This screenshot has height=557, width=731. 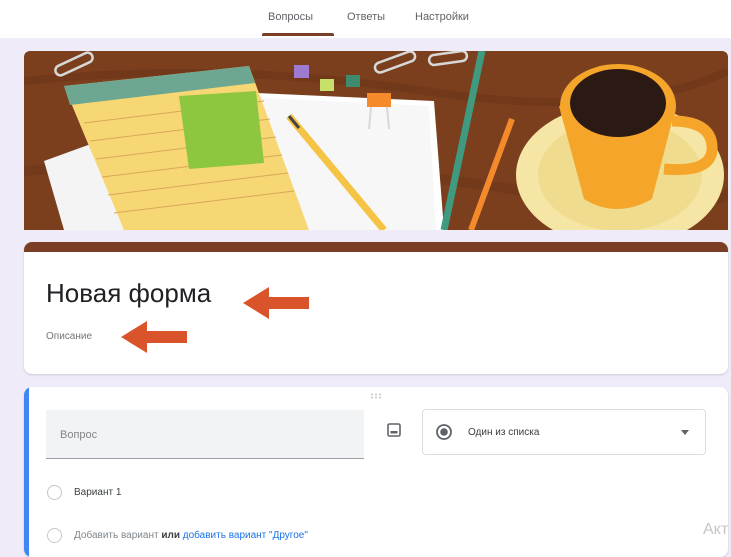 I want to click on active-question-indicator, so click(x=26, y=472).